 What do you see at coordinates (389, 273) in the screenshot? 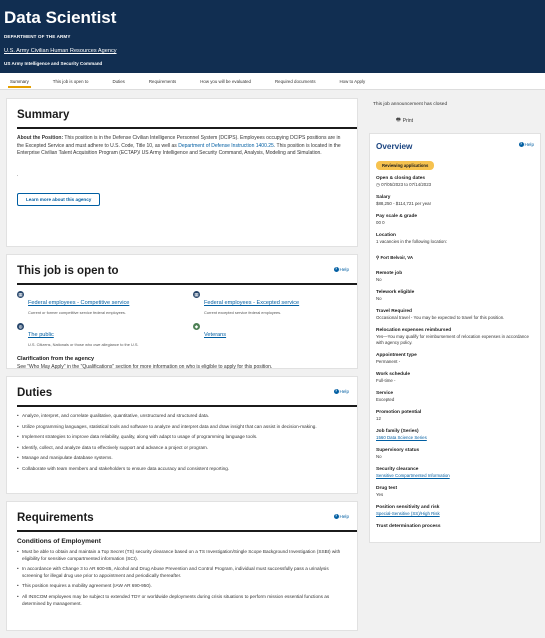
I see `field-label: Remote job` at bounding box center [389, 273].